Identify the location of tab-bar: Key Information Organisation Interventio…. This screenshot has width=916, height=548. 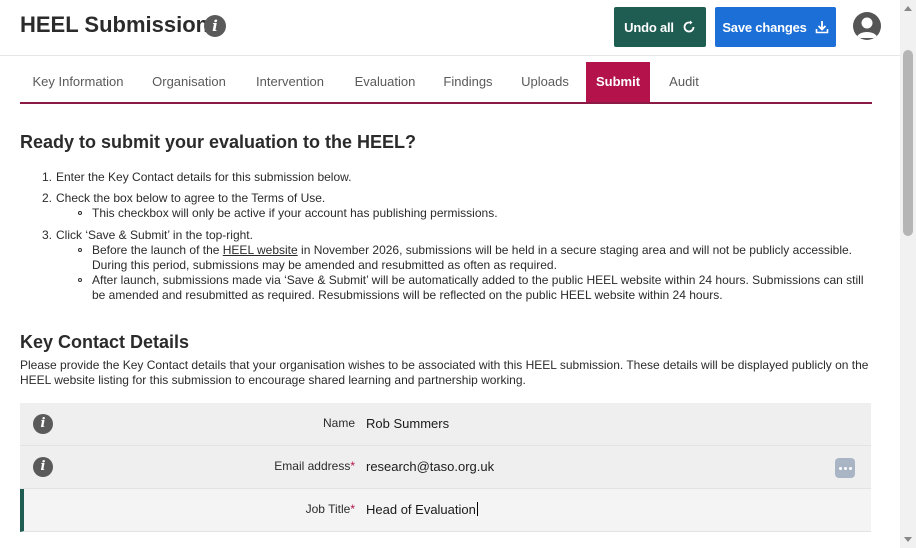
(446, 83).